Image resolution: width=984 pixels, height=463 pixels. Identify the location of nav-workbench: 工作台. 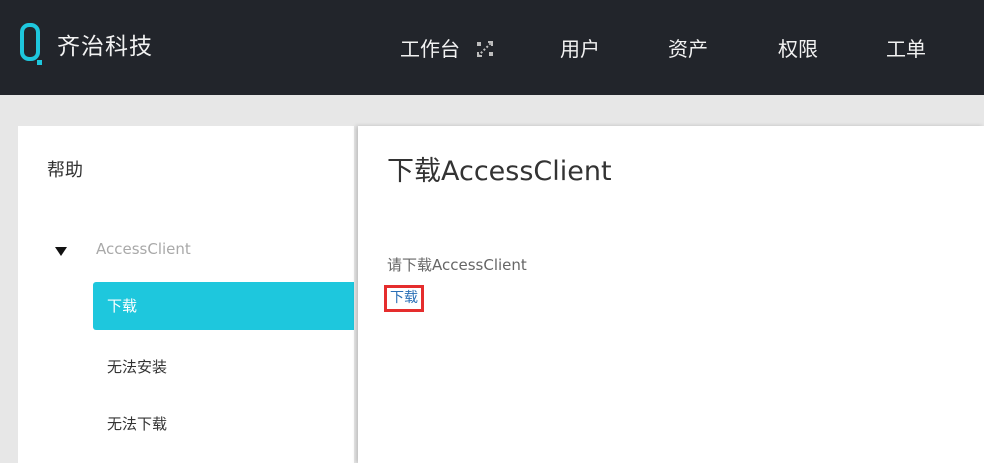
(447, 49).